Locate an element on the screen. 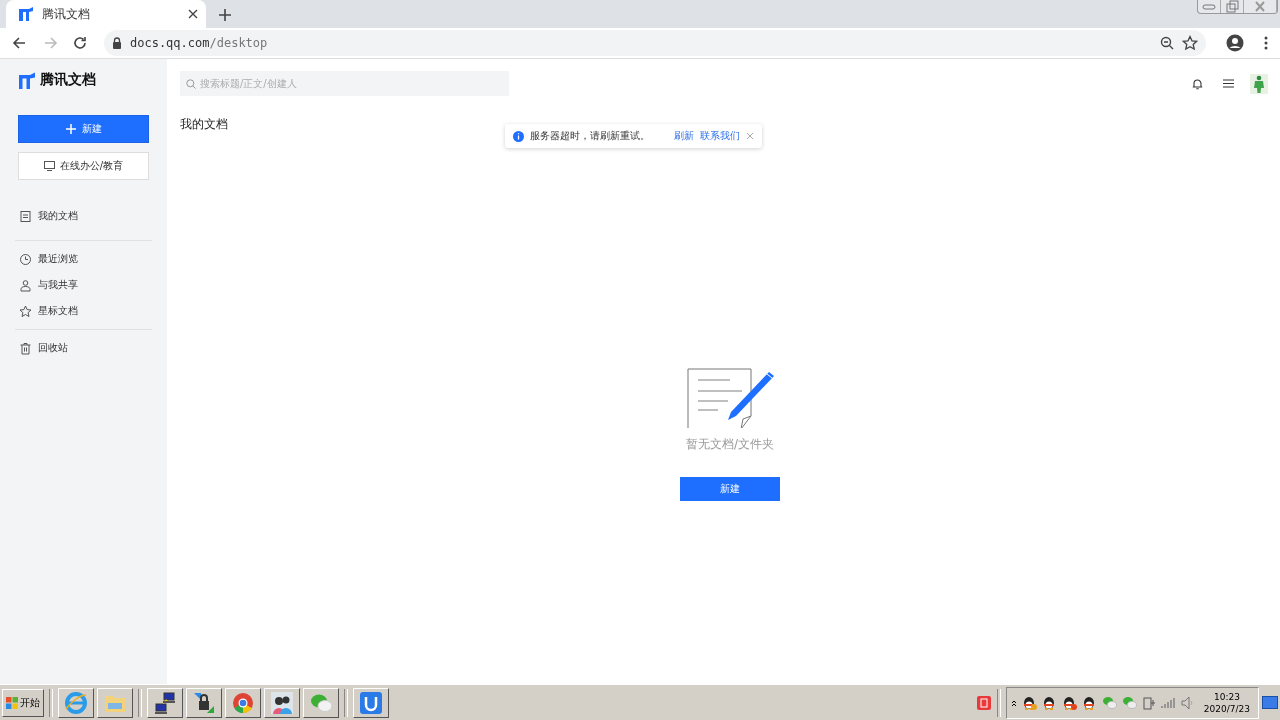  speaker-icon is located at coordinates (1186, 702).